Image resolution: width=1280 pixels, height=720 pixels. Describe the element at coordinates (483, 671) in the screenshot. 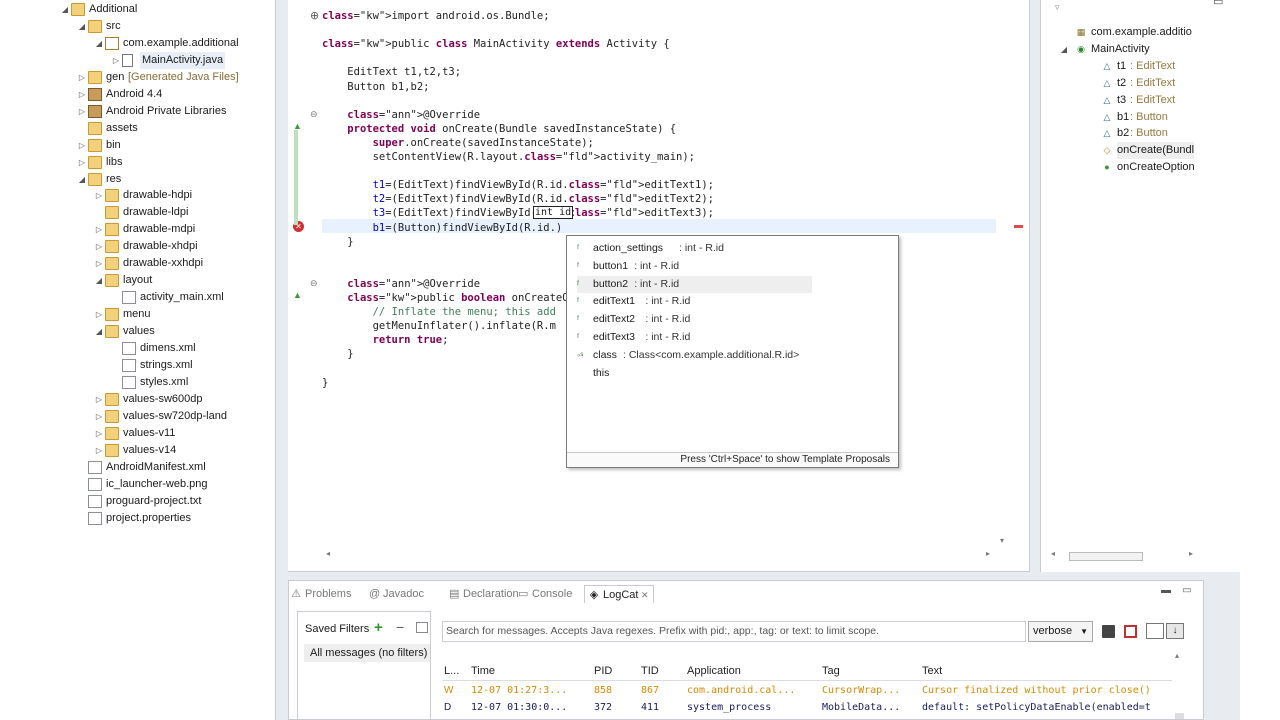

I see `column-header: Time` at that location.